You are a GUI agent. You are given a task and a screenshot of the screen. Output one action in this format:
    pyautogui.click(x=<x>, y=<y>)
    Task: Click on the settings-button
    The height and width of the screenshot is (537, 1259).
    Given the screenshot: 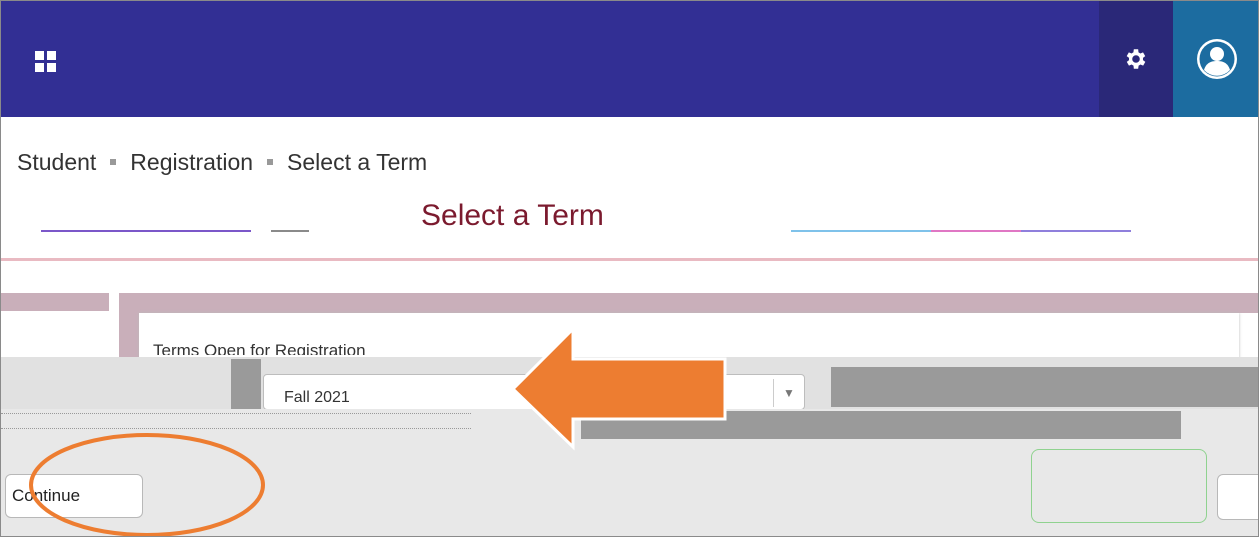 What is the action you would take?
    pyautogui.click(x=1136, y=59)
    